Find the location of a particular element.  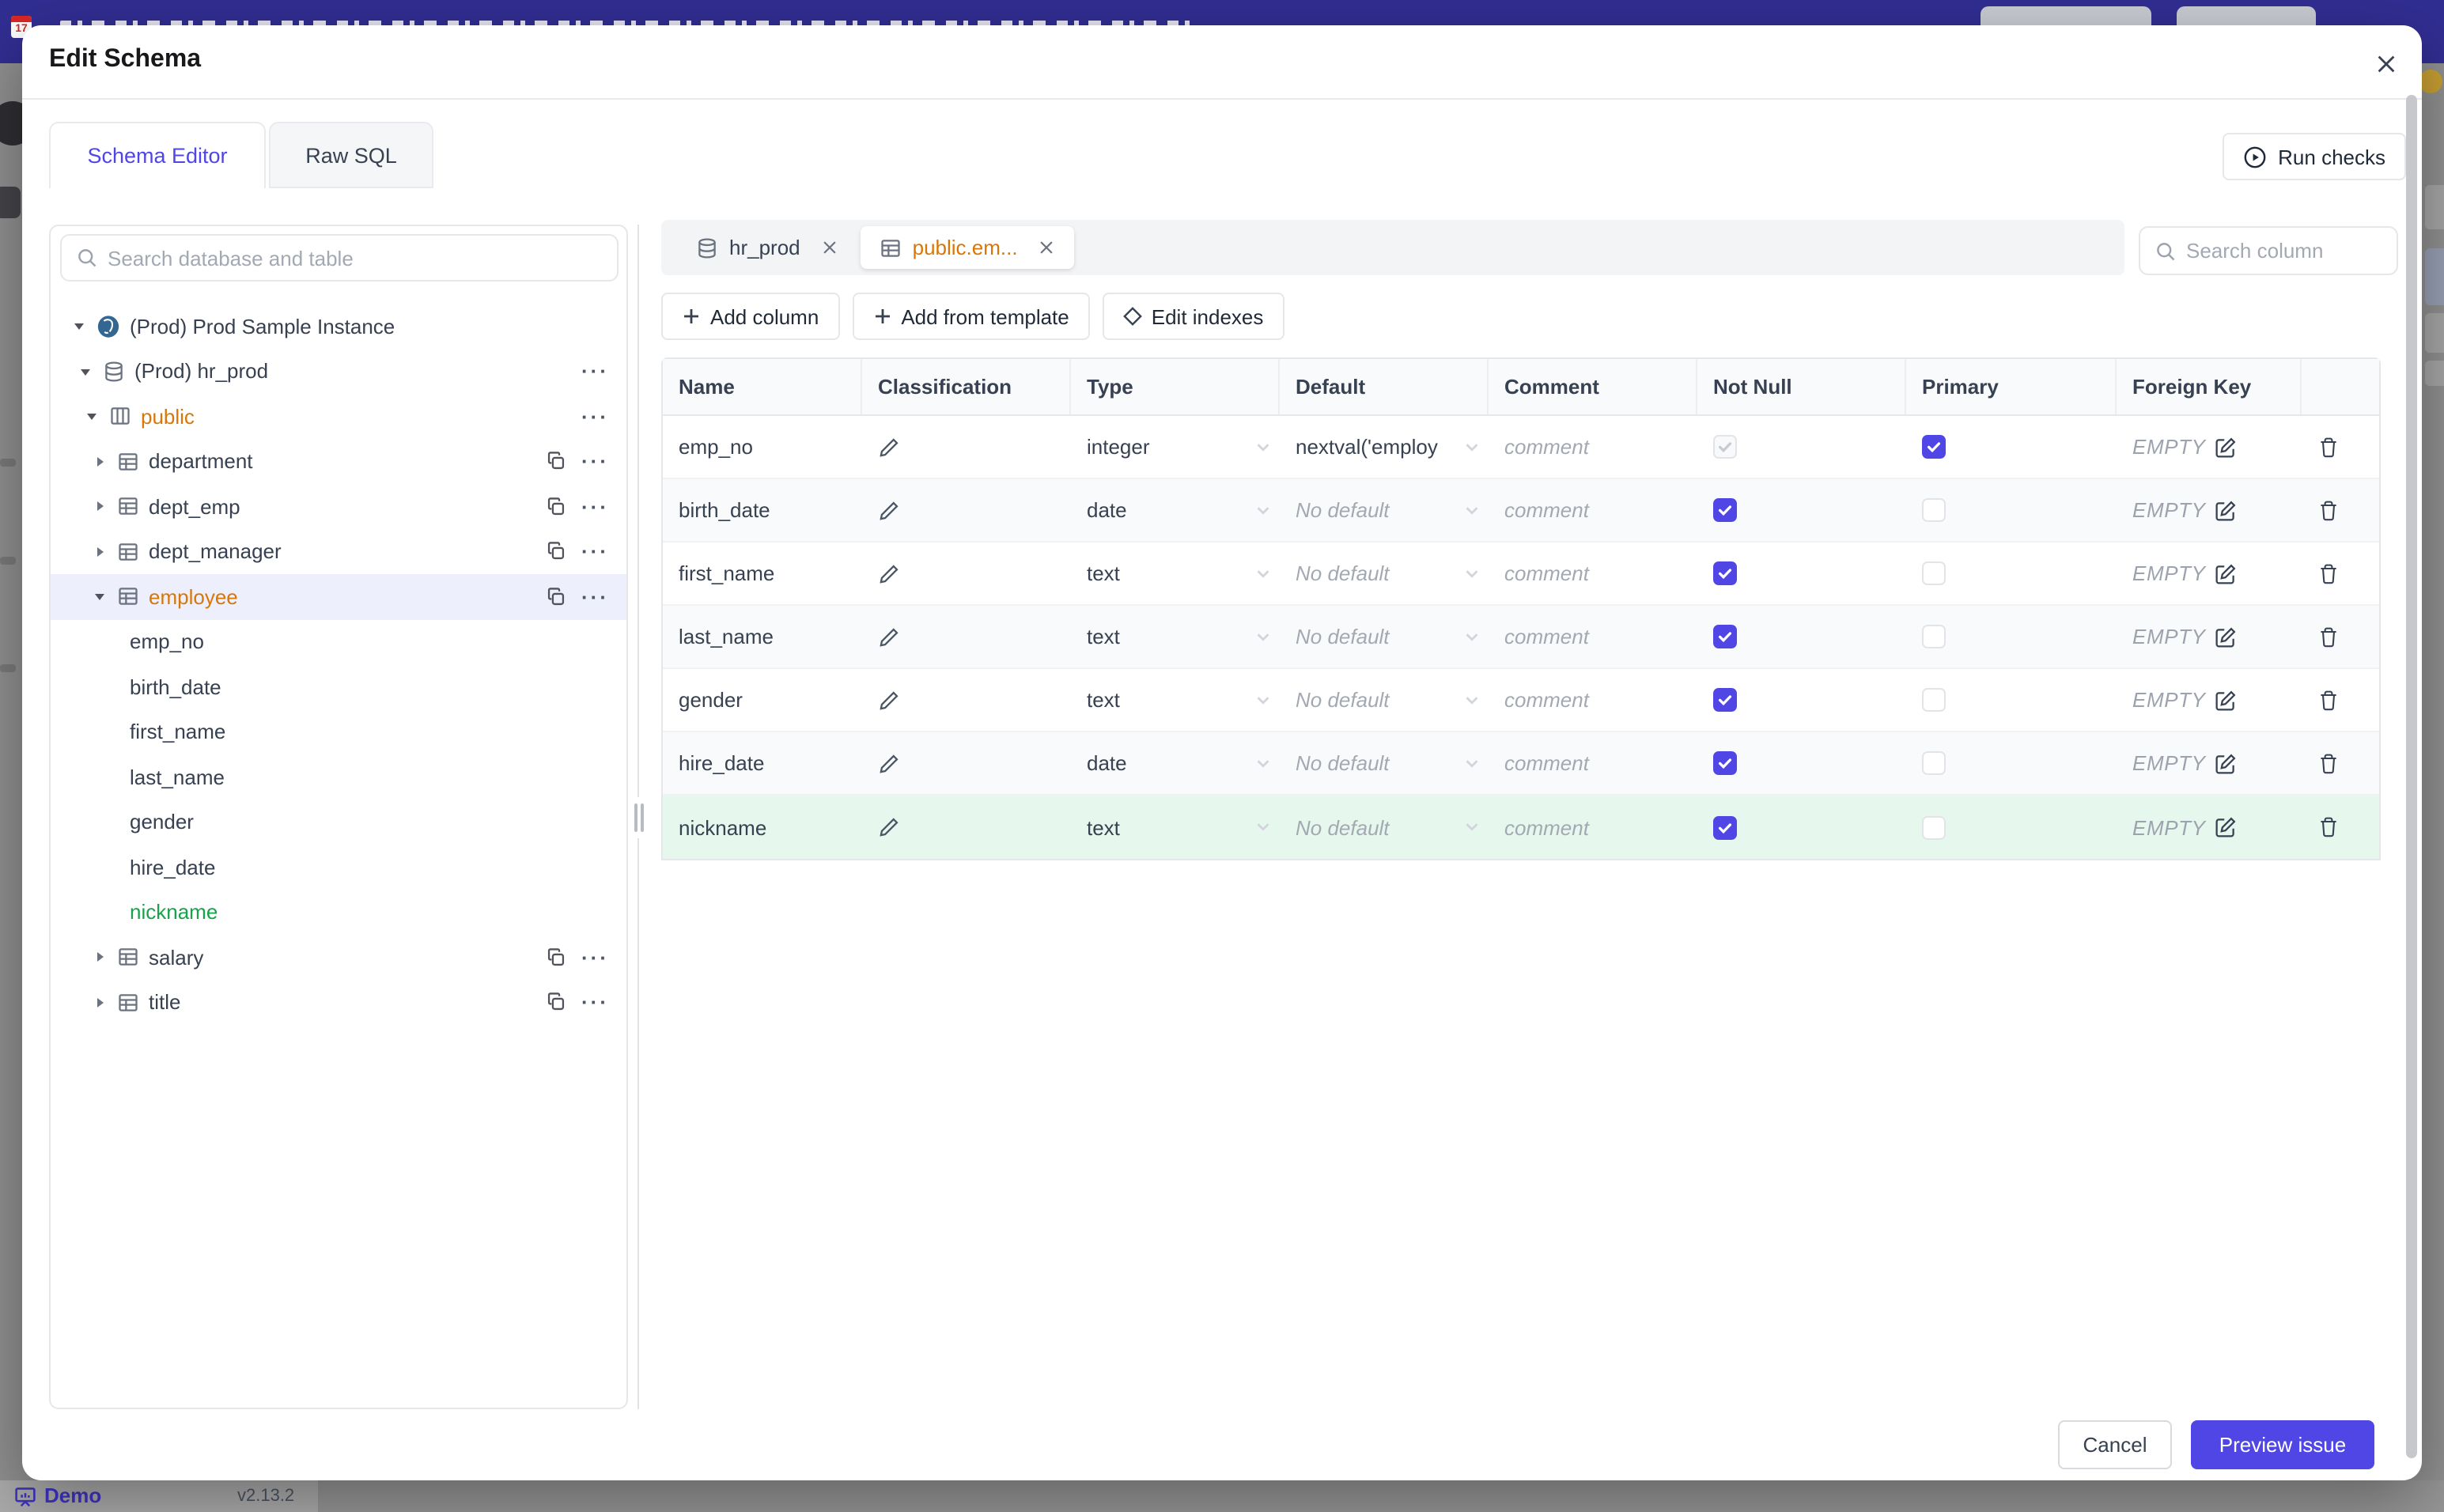

tree-item-table-employee: employee ··· is located at coordinates (338, 596).